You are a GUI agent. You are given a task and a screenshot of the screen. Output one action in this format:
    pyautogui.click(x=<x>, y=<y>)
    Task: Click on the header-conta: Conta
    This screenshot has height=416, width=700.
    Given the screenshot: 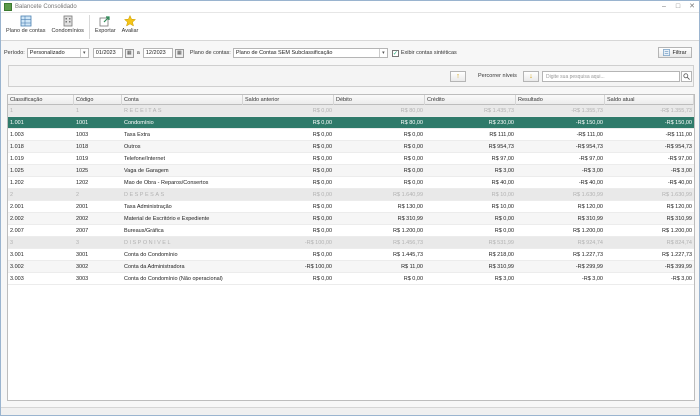 What is the action you would take?
    pyautogui.click(x=182, y=100)
    